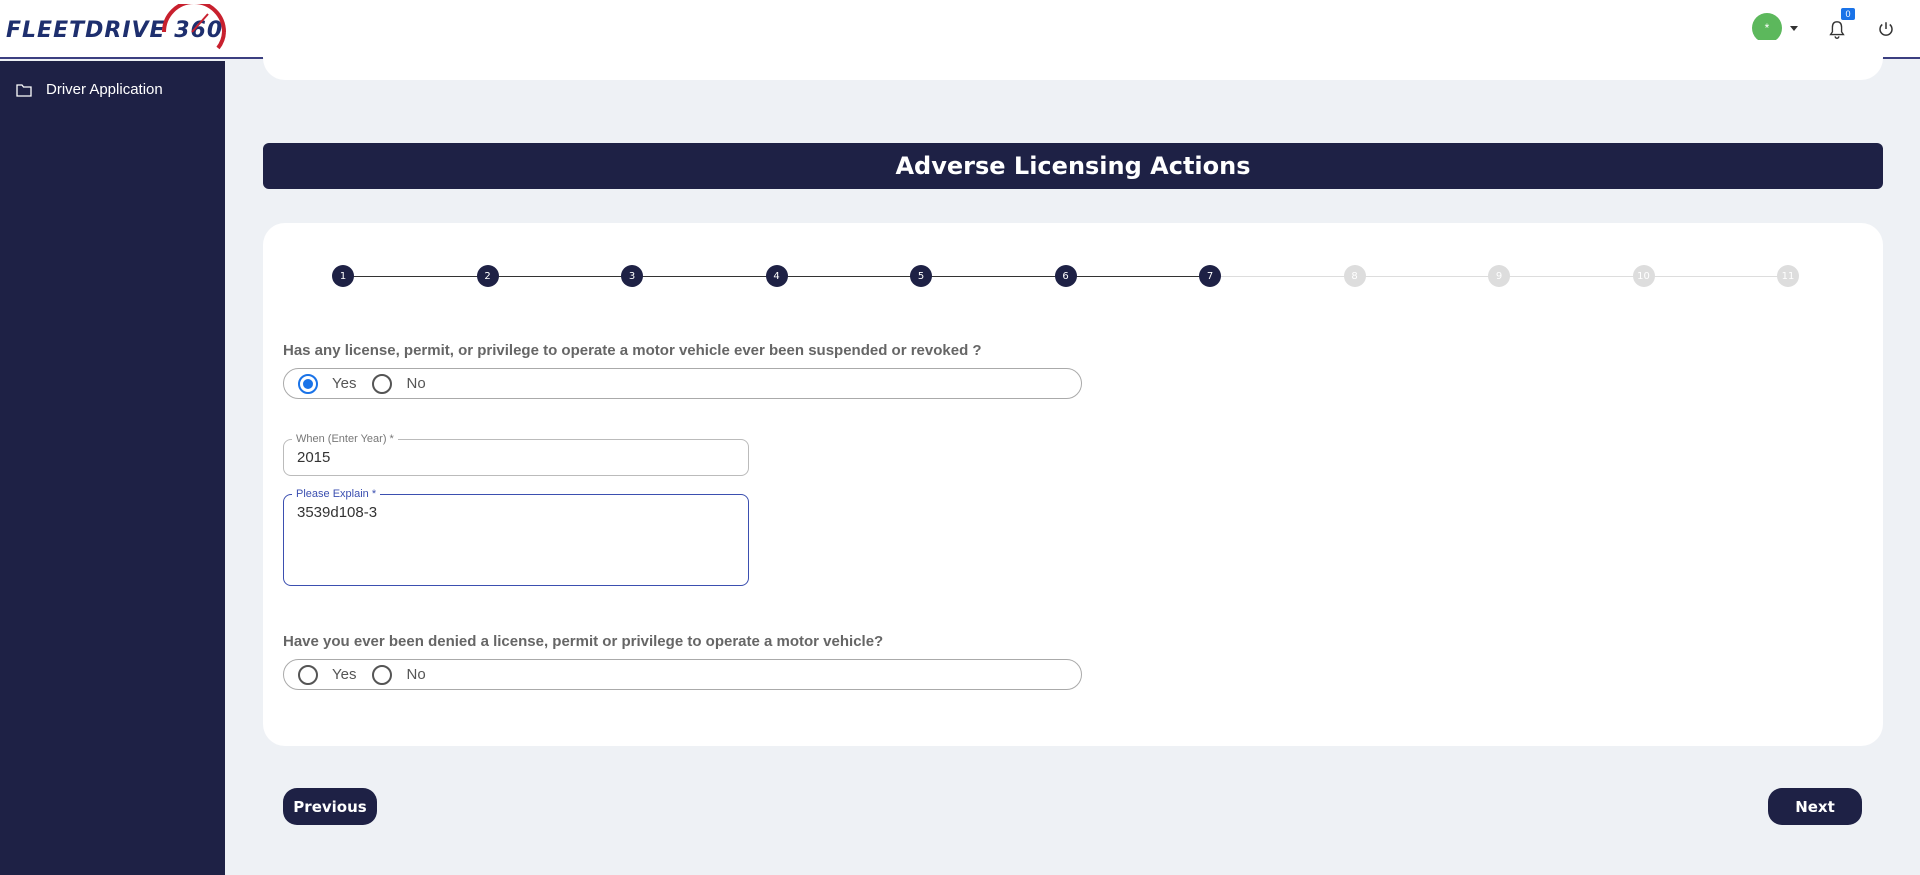 This screenshot has height=875, width=1920. Describe the element at coordinates (344, 674) in the screenshot. I see `denied-yes-label: Yes` at that location.